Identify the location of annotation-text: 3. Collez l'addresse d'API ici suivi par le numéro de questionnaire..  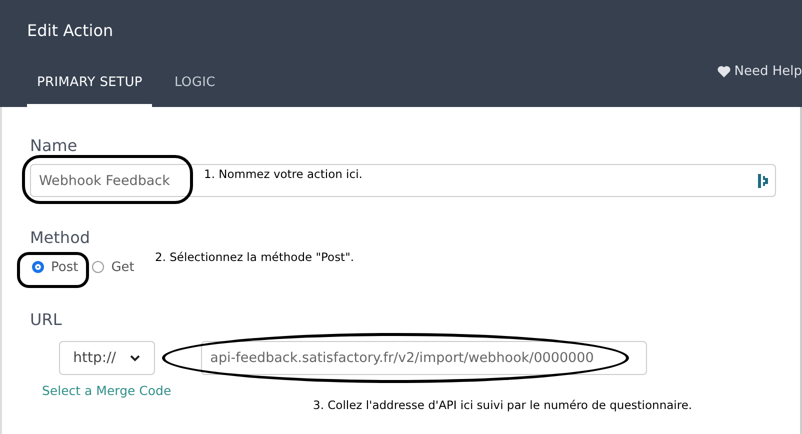
(502, 405).